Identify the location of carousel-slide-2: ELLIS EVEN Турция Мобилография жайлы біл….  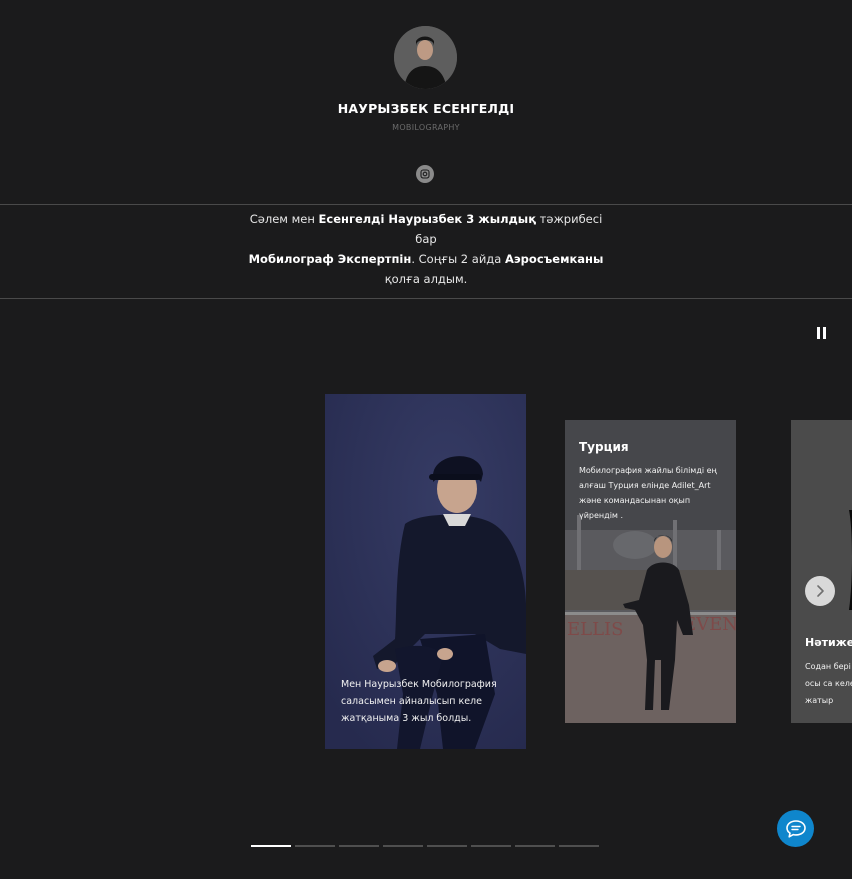
(650, 571).